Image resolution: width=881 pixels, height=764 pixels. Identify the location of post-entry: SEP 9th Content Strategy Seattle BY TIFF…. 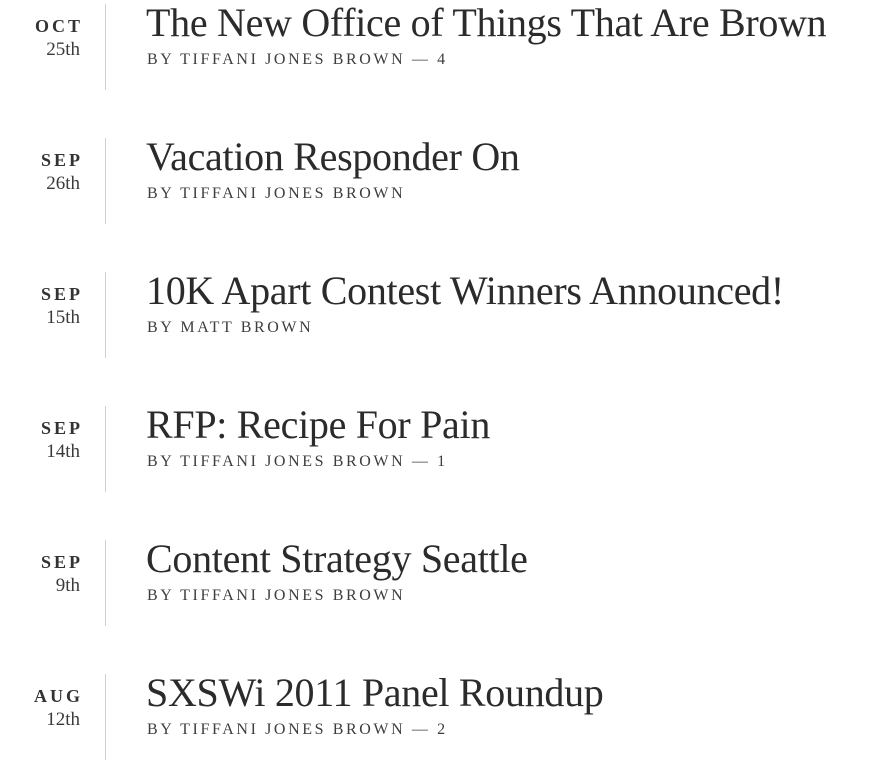
(440, 583).